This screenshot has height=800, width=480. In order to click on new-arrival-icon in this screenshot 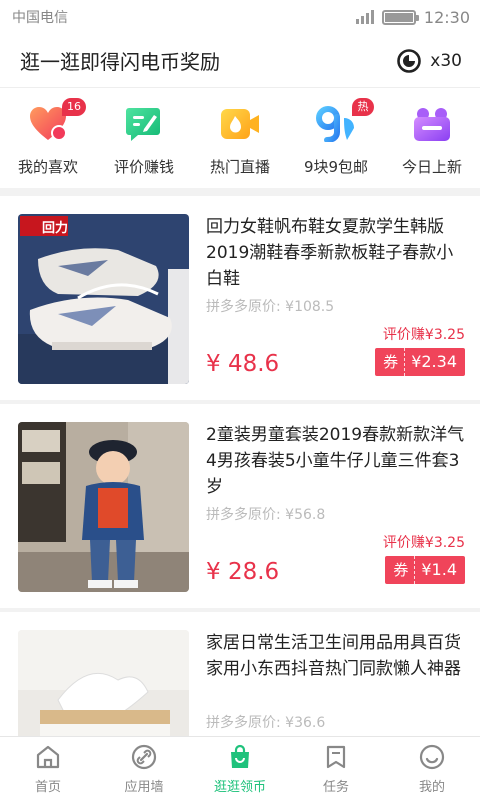, I will do `click(432, 124)`.